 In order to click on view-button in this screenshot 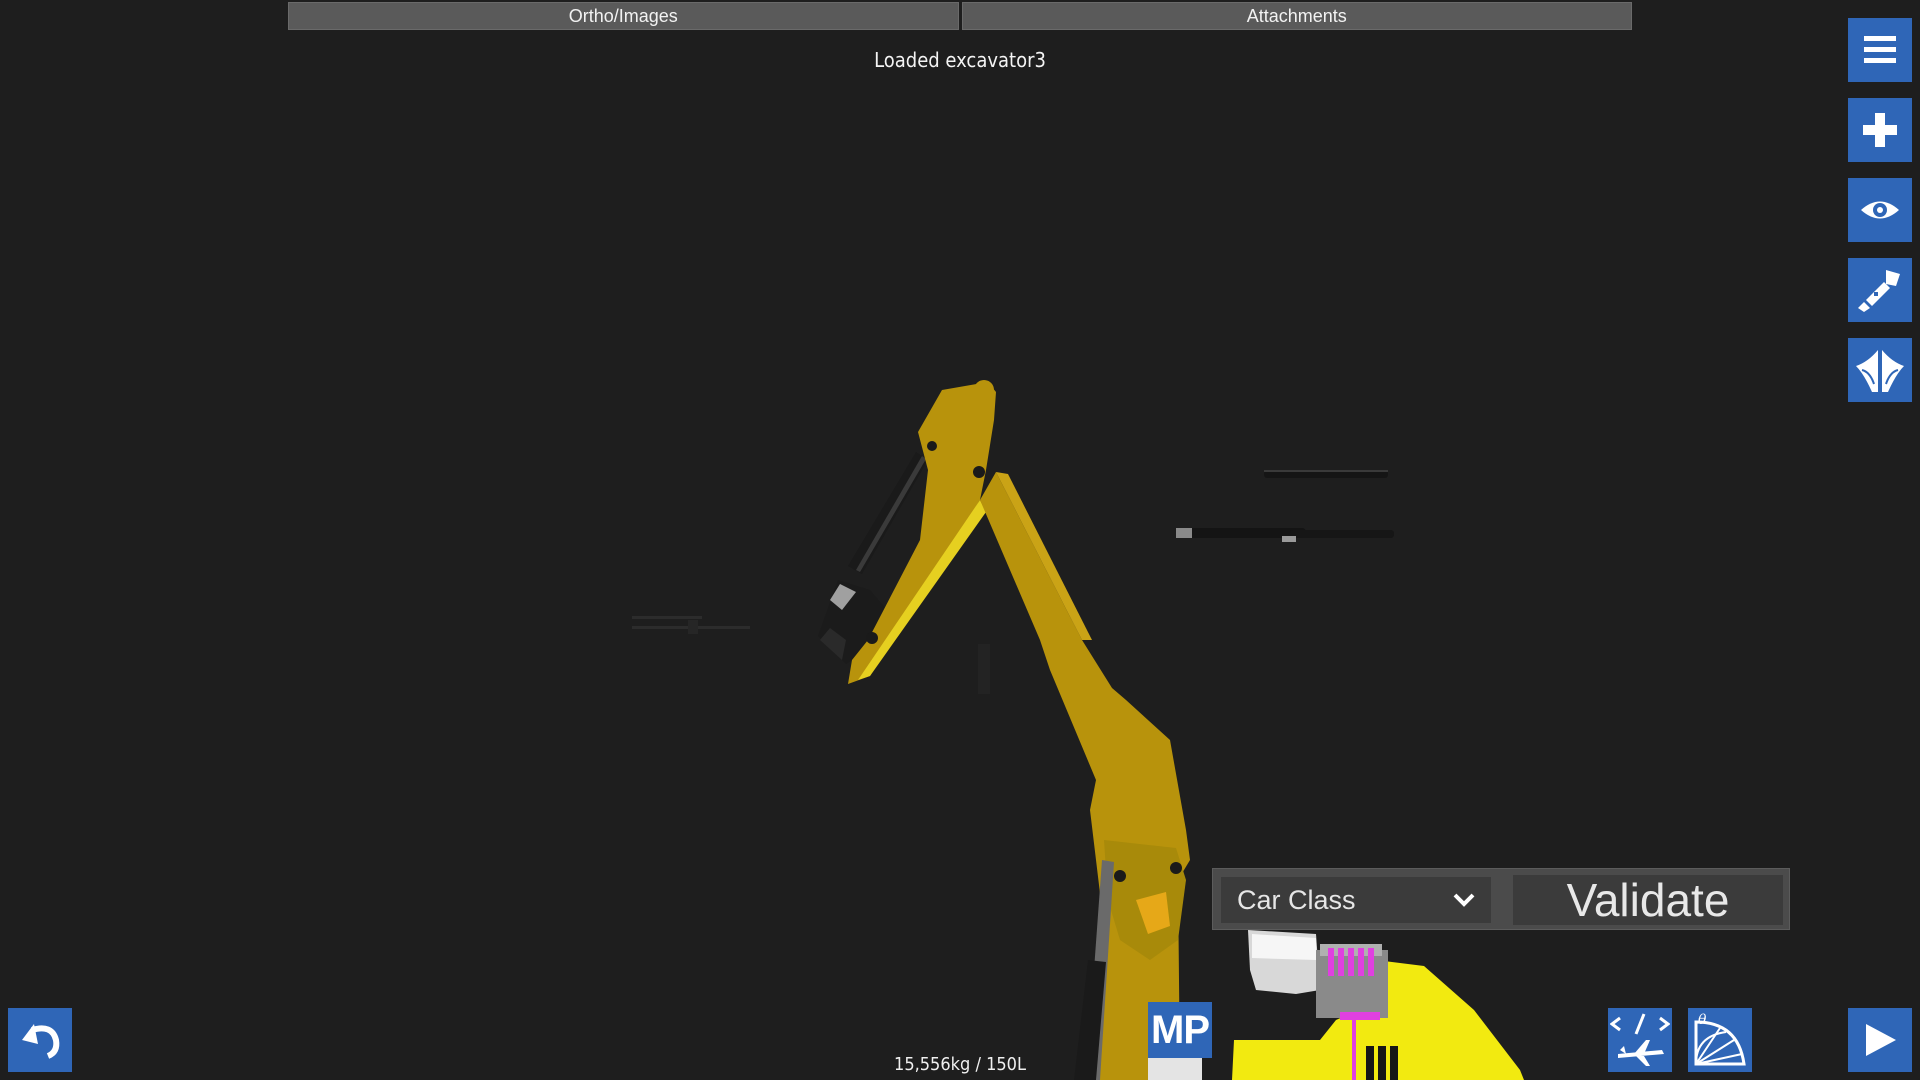, I will do `click(1880, 210)`.